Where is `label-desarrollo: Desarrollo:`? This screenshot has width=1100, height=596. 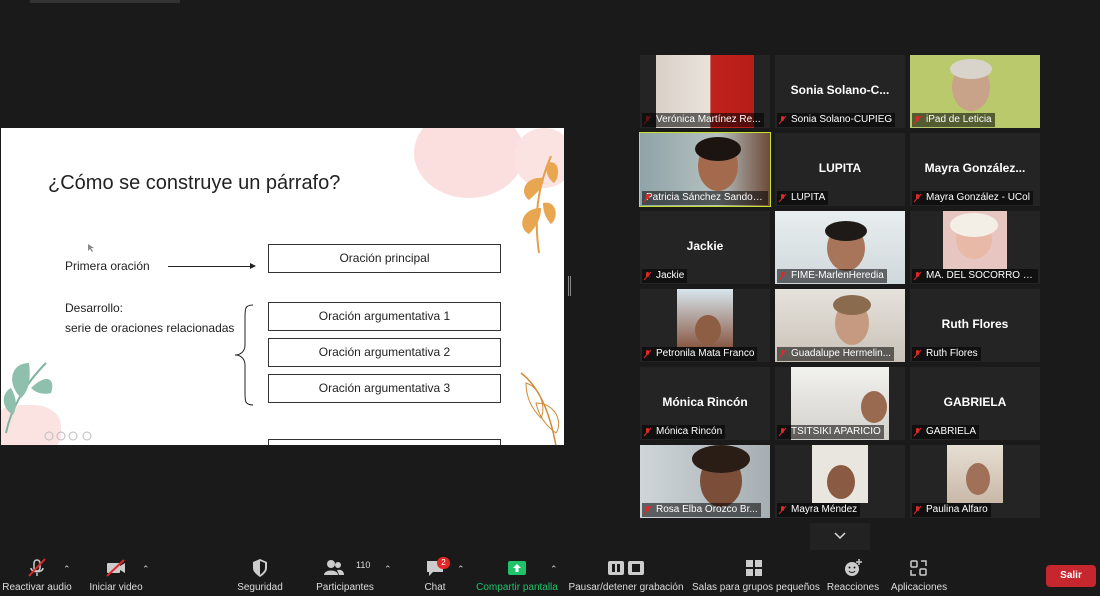 label-desarrollo: Desarrollo: is located at coordinates (94, 308).